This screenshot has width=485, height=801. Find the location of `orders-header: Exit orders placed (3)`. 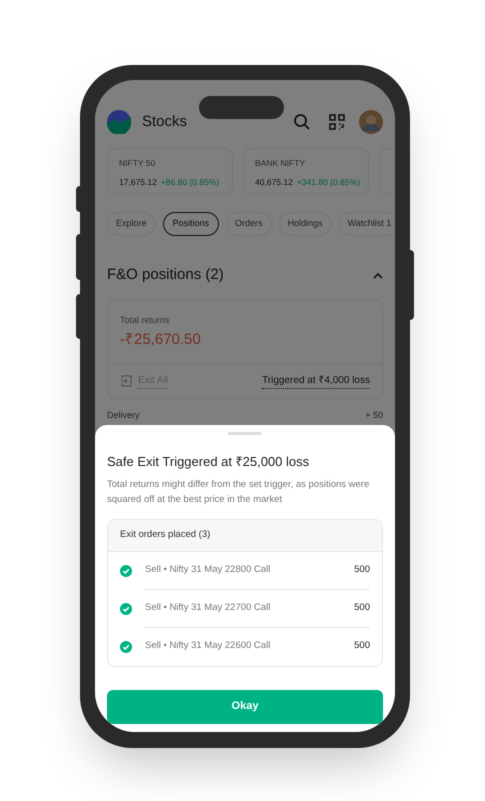

orders-header: Exit orders placed (3) is located at coordinates (245, 536).